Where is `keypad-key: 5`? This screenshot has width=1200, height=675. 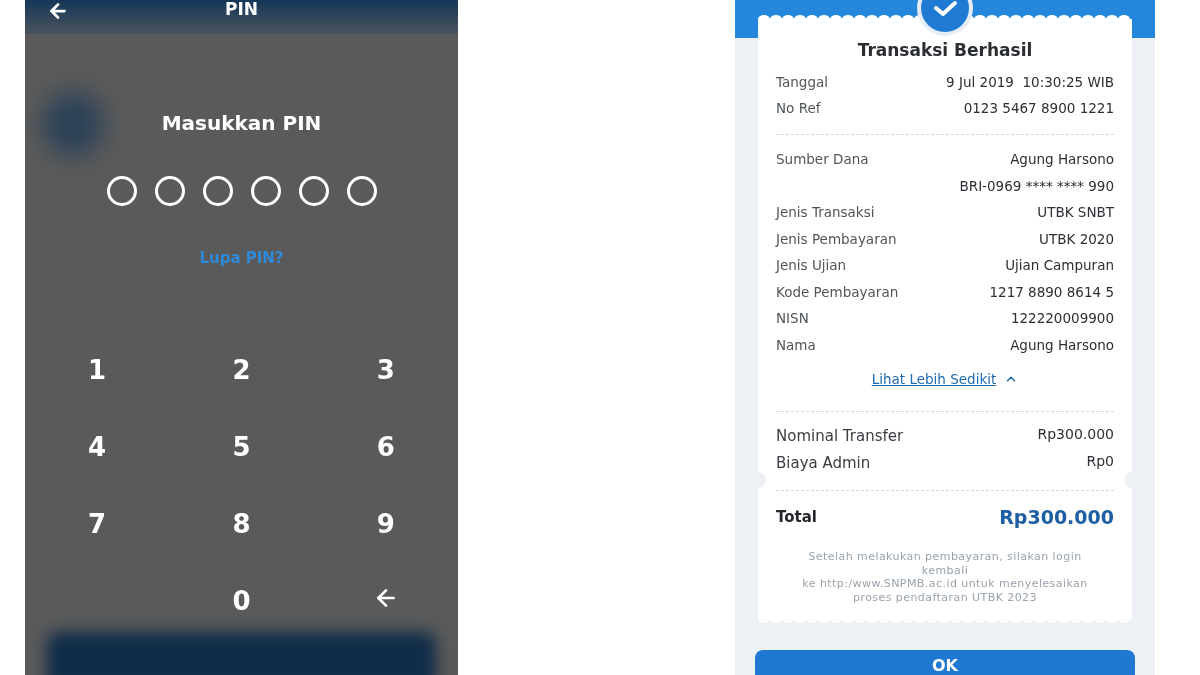
keypad-key: 5 is located at coordinates (241, 446).